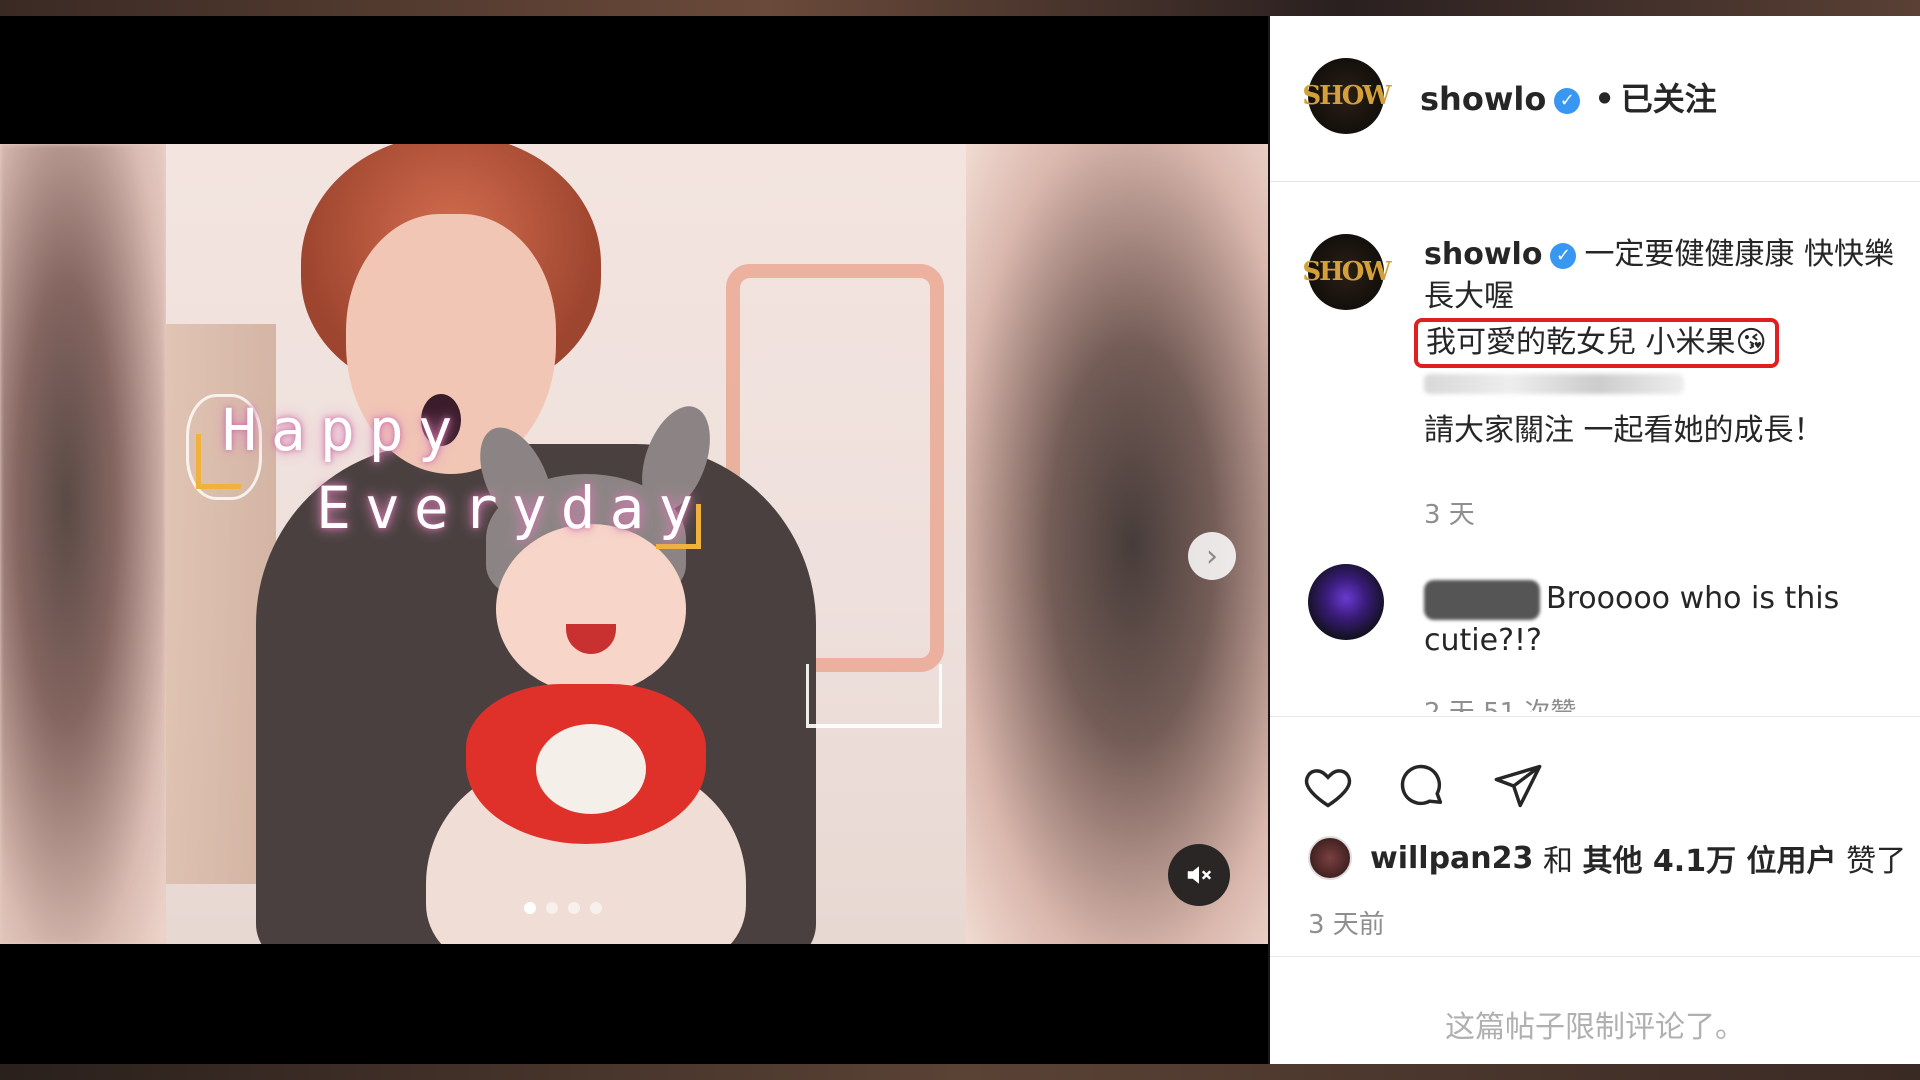 The width and height of the screenshot is (1920, 1080). I want to click on mute-button, so click(1199, 875).